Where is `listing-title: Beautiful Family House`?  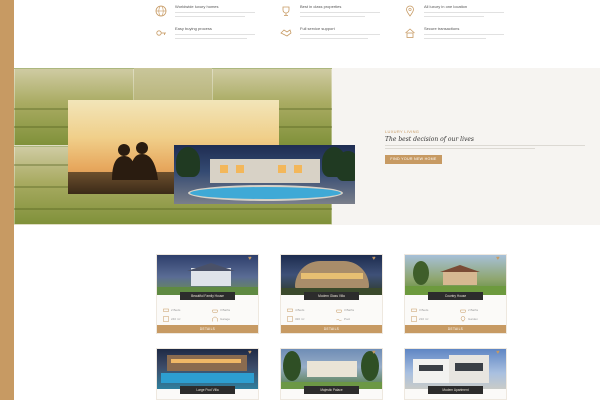
listing-title: Beautiful Family House is located at coordinates (207, 296).